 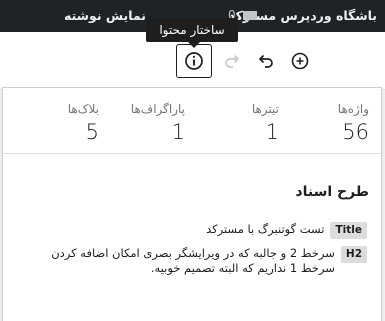 I want to click on stat-paragraphs-label: پاراگراف‌ها, so click(x=157, y=109).